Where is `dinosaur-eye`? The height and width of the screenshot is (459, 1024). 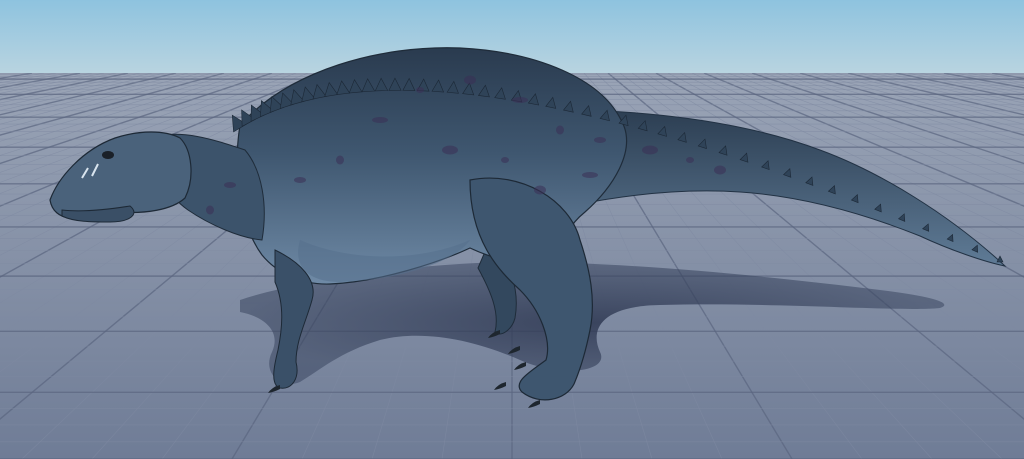 dinosaur-eye is located at coordinates (108, 155).